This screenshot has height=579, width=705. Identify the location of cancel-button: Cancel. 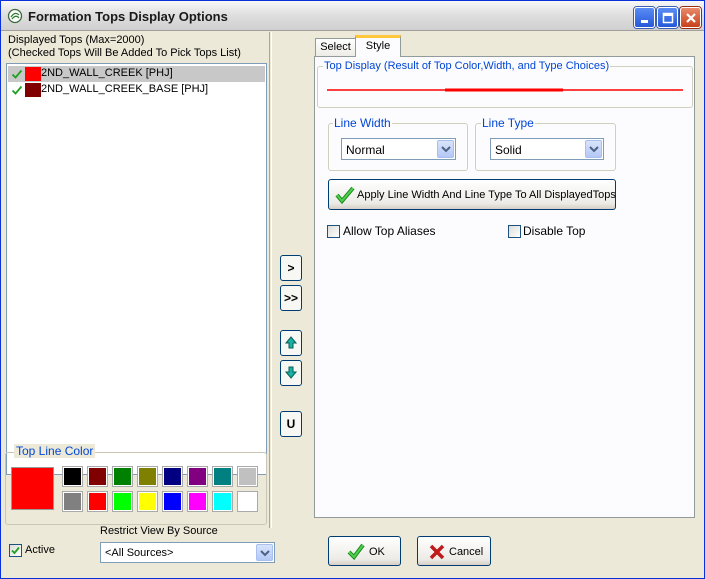
(454, 551).